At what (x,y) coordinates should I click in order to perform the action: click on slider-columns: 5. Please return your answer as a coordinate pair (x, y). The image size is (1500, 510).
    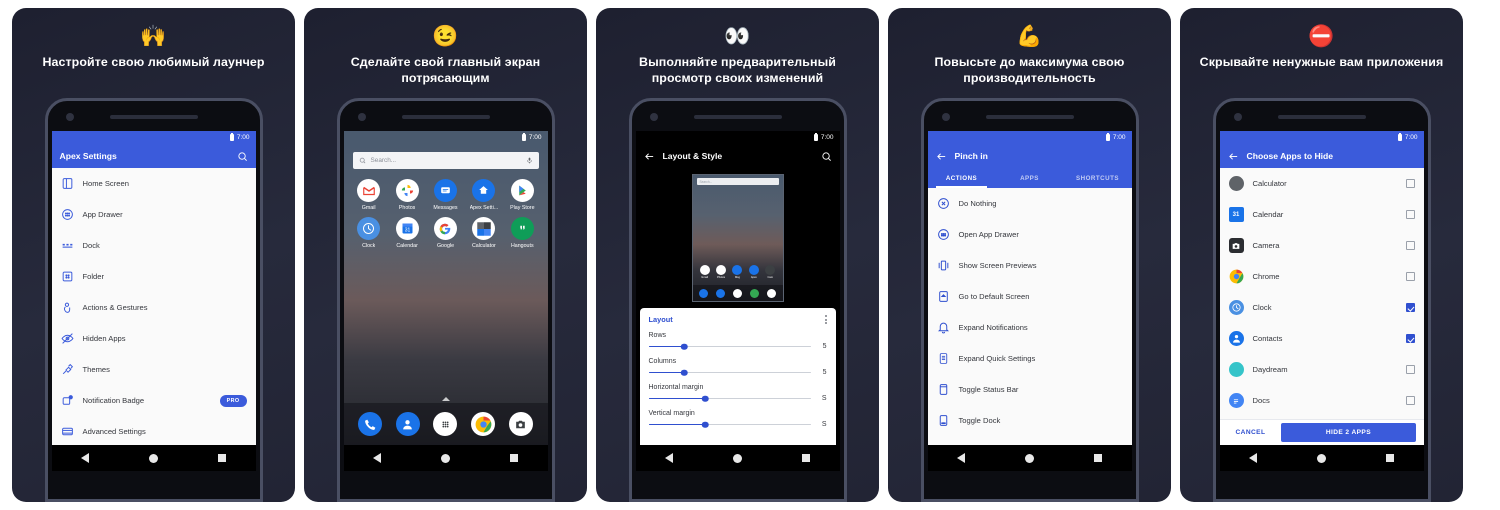
    Looking at the image, I should click on (737, 372).